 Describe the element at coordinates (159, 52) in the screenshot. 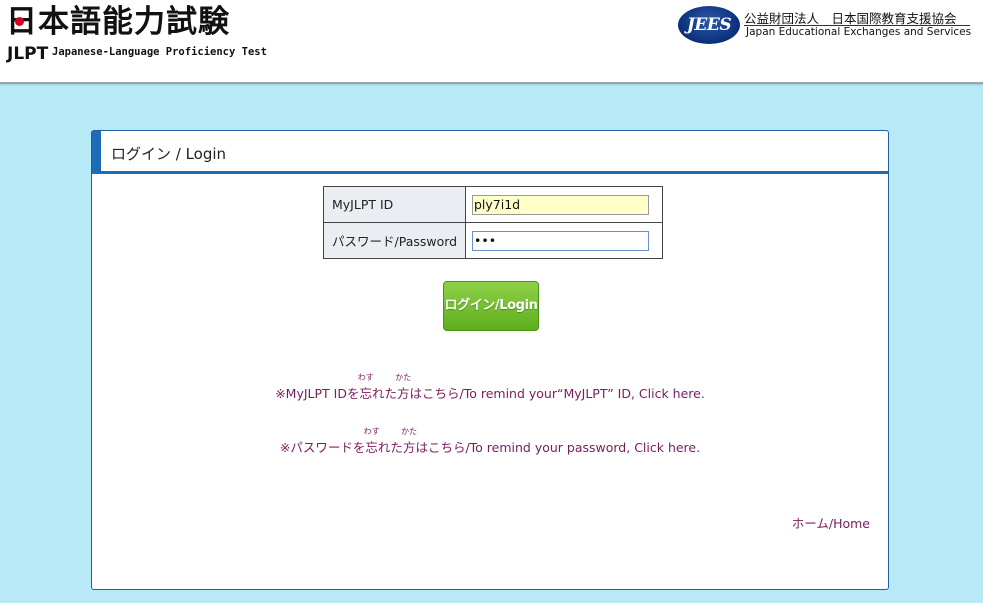

I see `logo-subtitle: Japanese-Language Proficiency Test` at that location.